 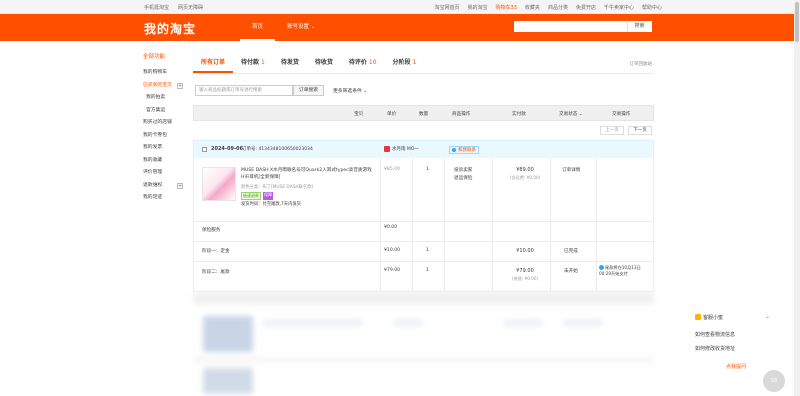 I want to click on order-detail-link: 订单详情, so click(x=571, y=170).